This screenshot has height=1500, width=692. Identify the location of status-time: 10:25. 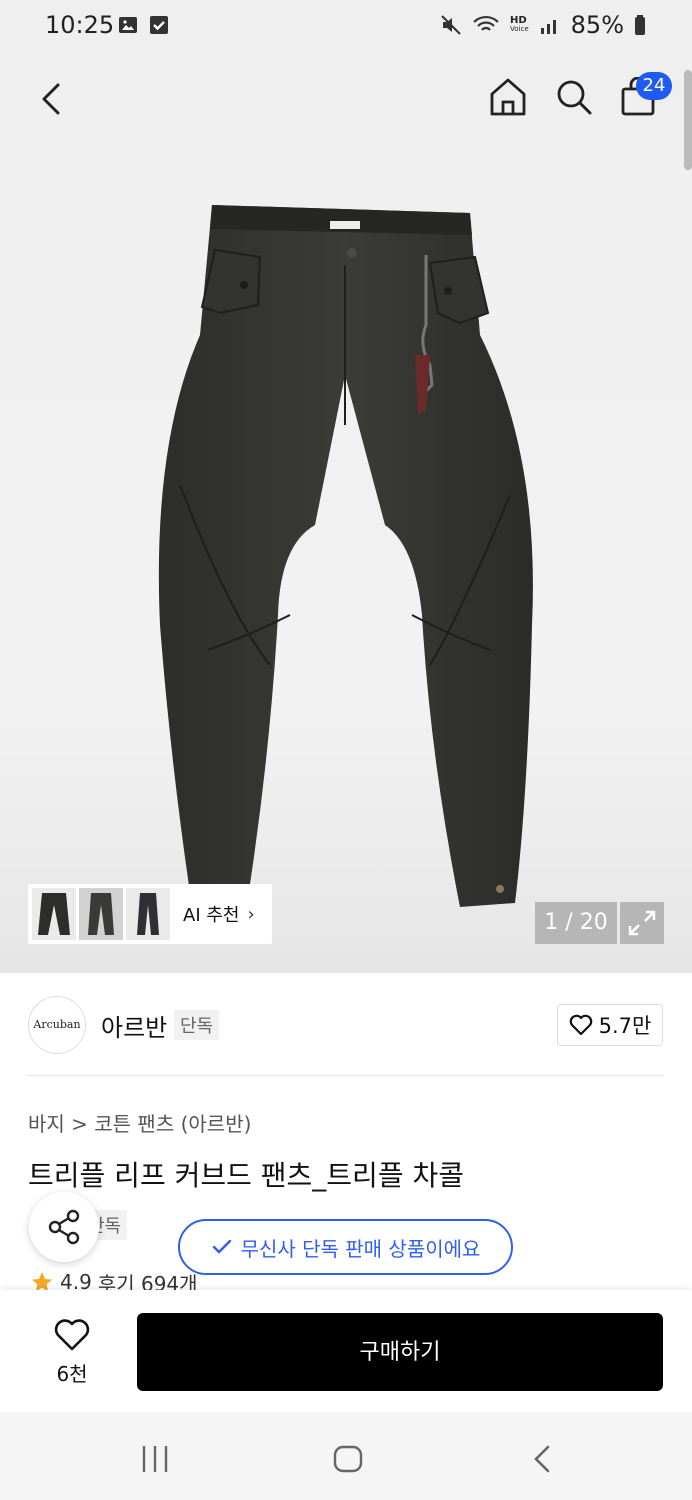
(80, 25).